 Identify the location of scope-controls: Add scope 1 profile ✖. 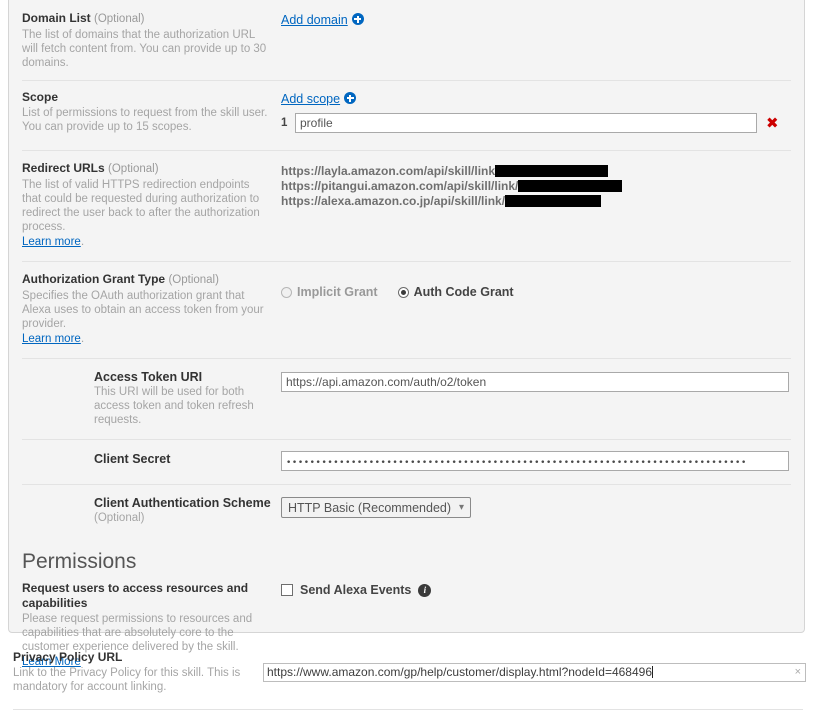
(536, 112).